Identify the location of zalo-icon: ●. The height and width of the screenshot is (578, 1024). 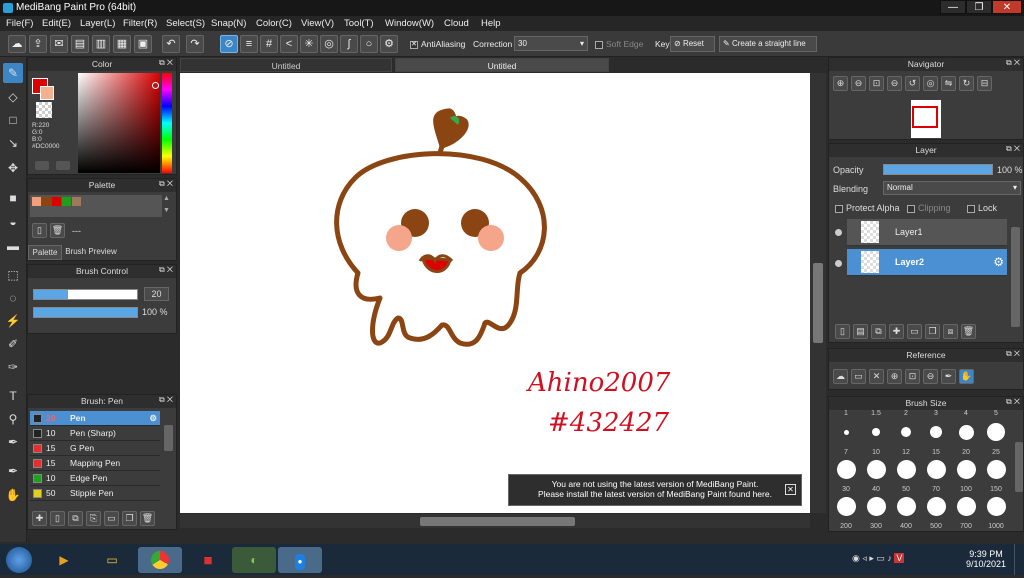
(300, 560).